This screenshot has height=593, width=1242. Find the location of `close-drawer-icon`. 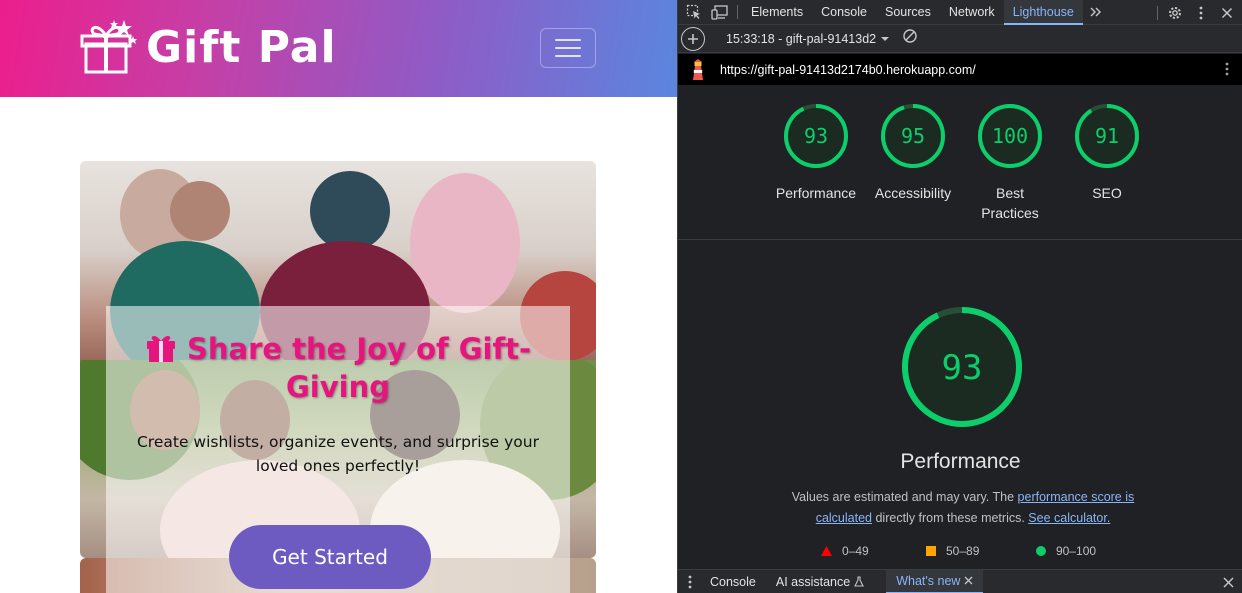

close-drawer-icon is located at coordinates (1228, 581).